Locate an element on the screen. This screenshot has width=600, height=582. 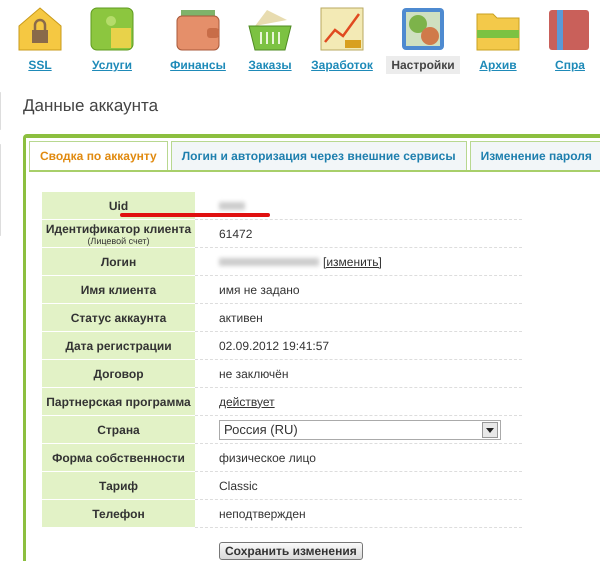
nav-link: Финансы is located at coordinates (198, 65).